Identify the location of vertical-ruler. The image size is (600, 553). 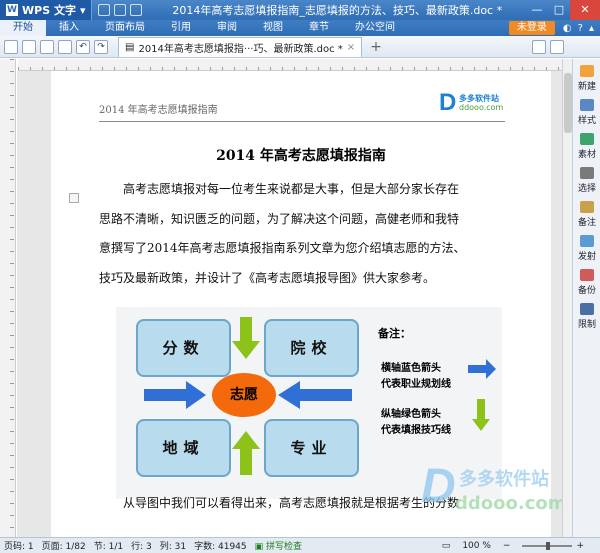
(8, 298).